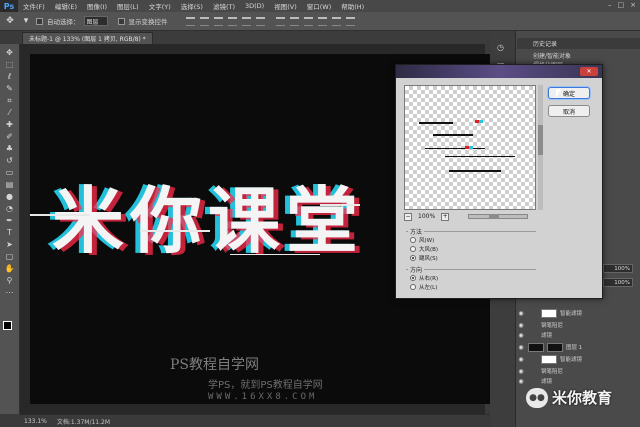 The height and width of the screenshot is (427, 640). Describe the element at coordinates (39, 21) in the screenshot. I see `auto-select-checkbox` at that location.